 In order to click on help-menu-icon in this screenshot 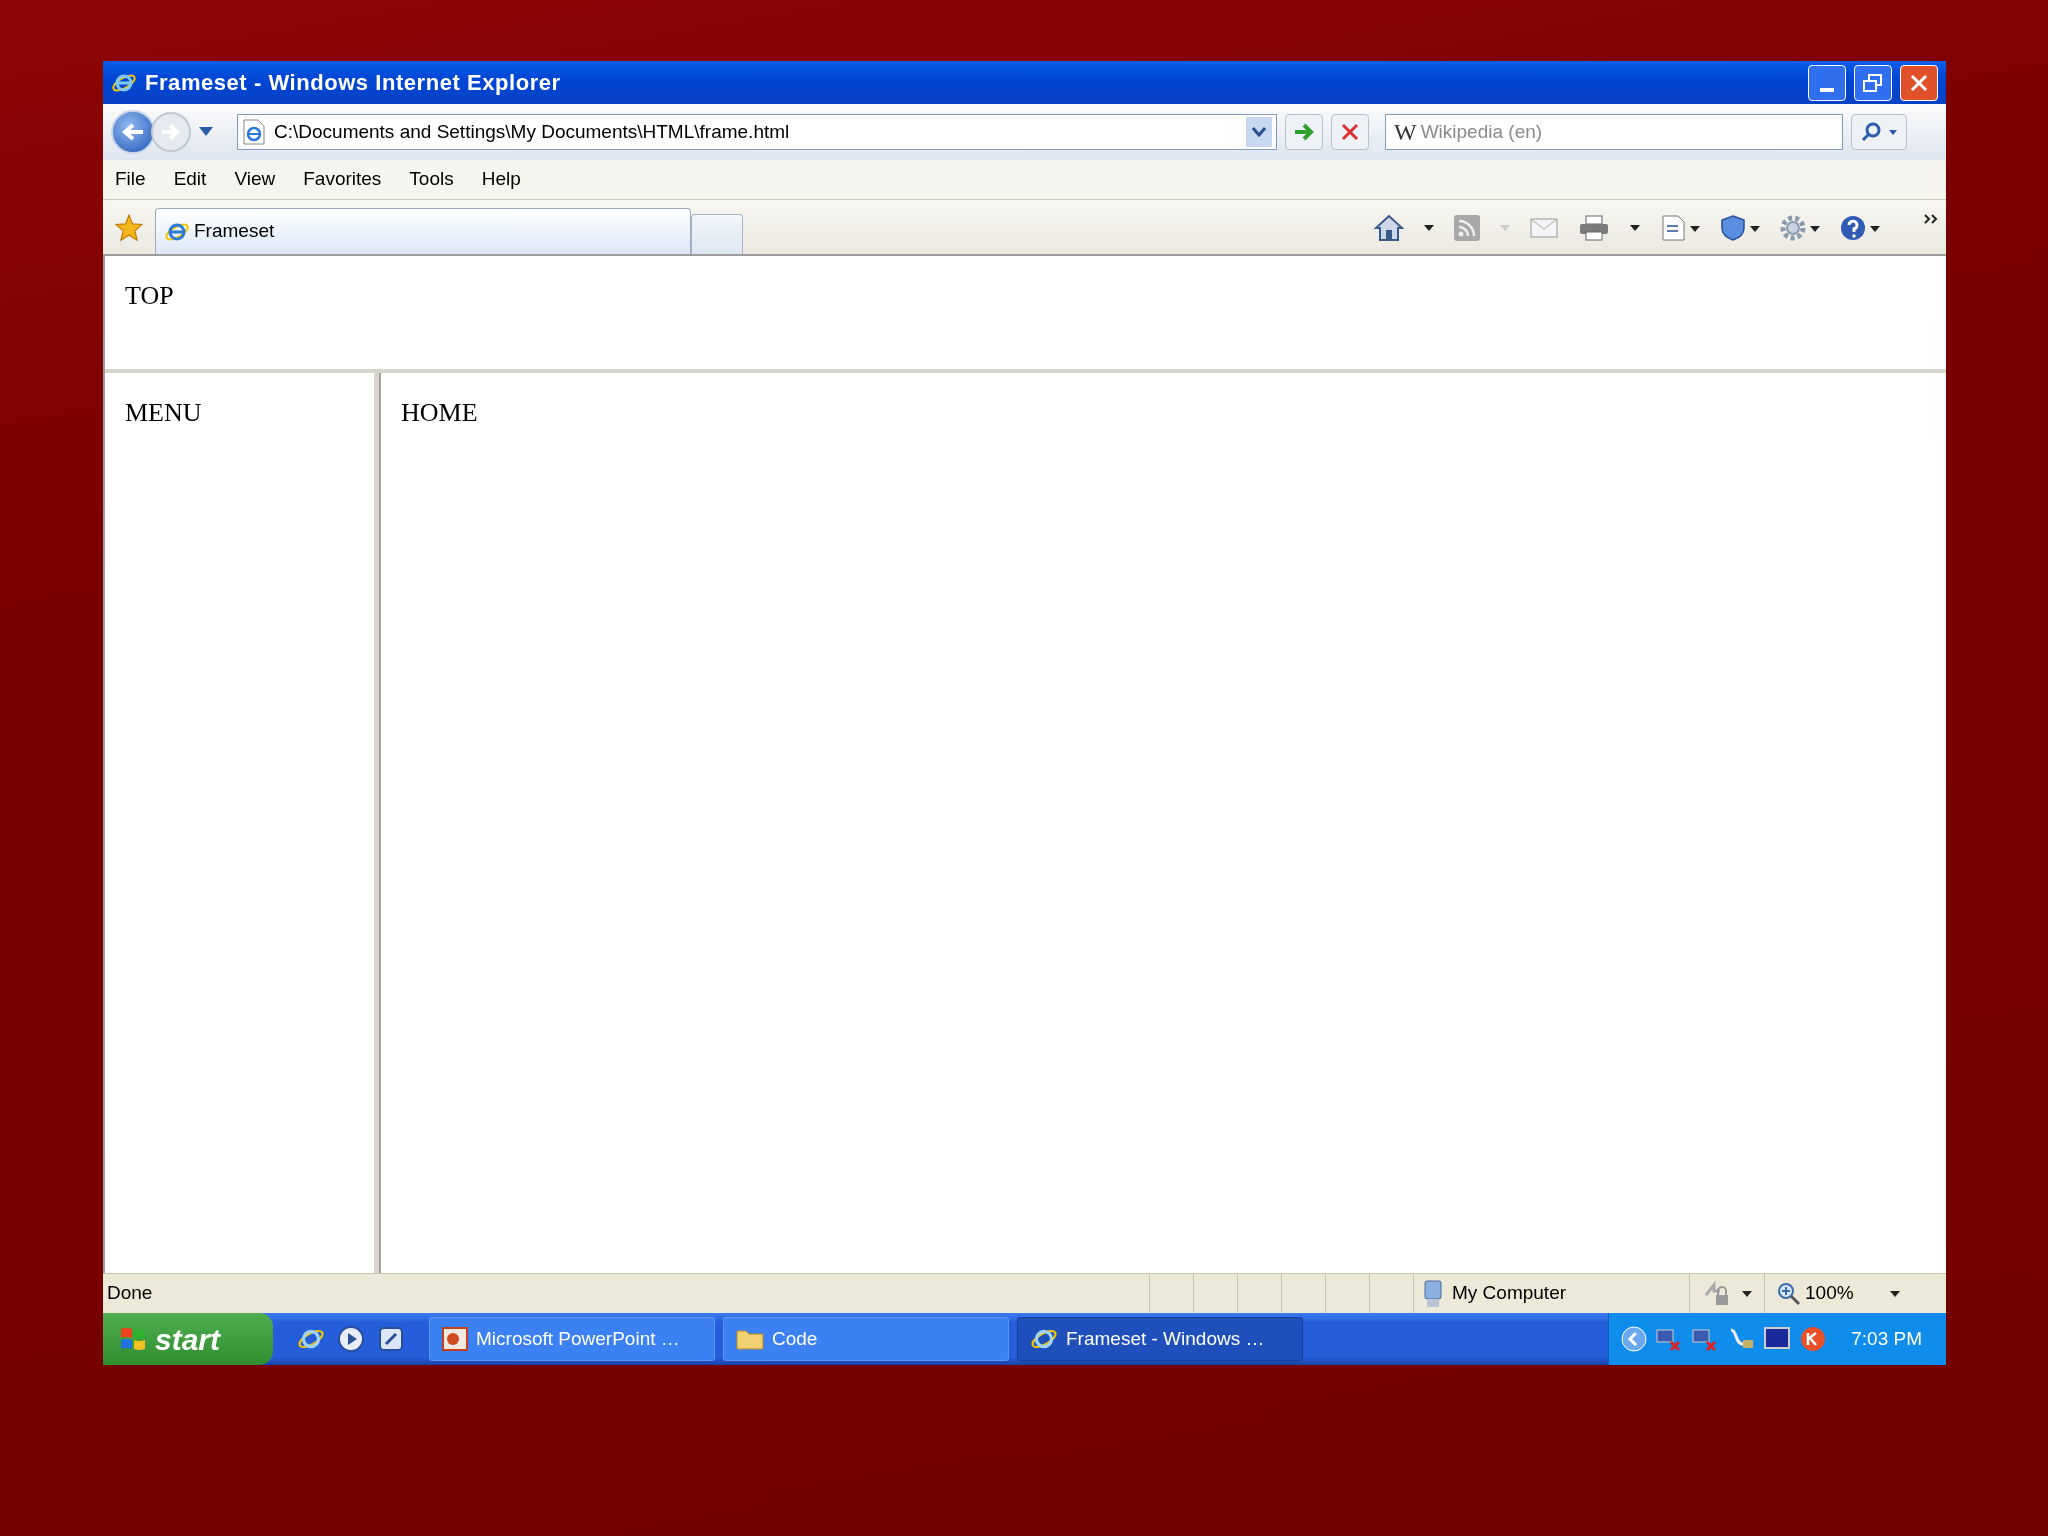, I will do `click(1860, 228)`.